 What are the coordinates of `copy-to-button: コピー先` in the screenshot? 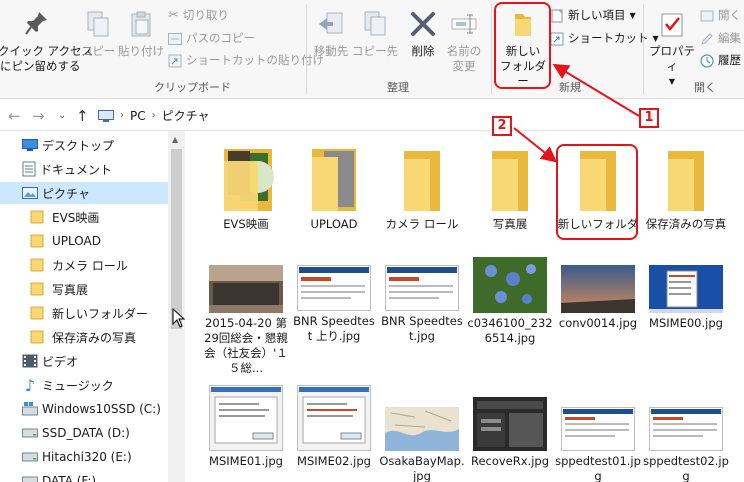 It's located at (375, 34).